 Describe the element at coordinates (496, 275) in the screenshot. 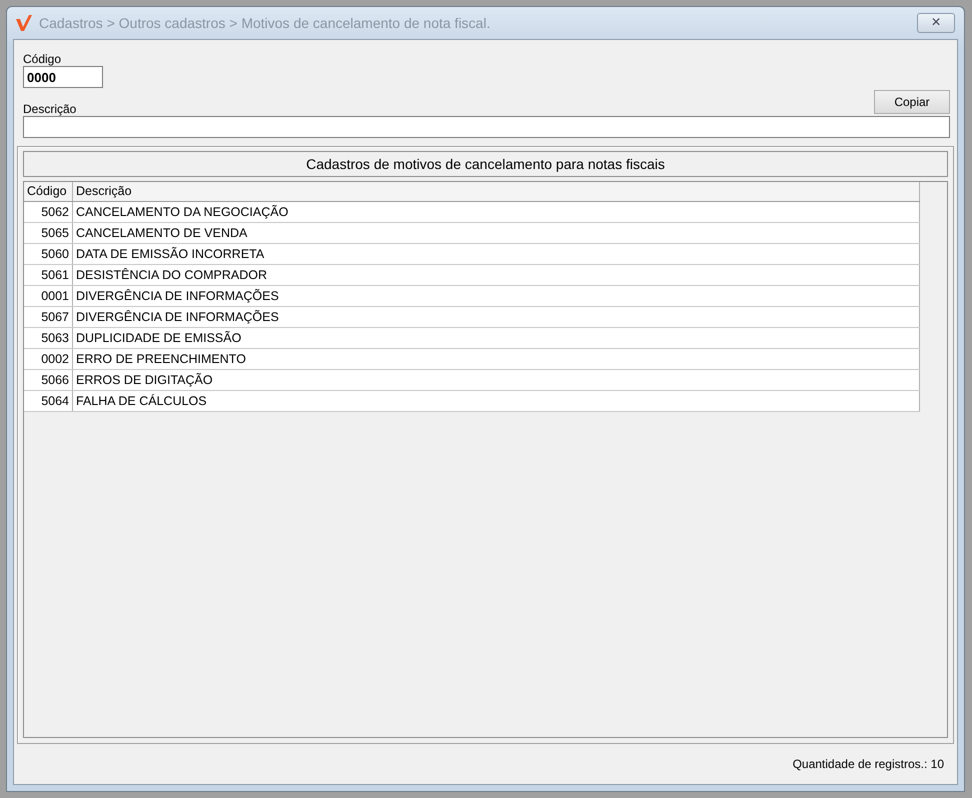

I see `table-cell: DESISTÊNCIA DO COMPRADOR` at that location.